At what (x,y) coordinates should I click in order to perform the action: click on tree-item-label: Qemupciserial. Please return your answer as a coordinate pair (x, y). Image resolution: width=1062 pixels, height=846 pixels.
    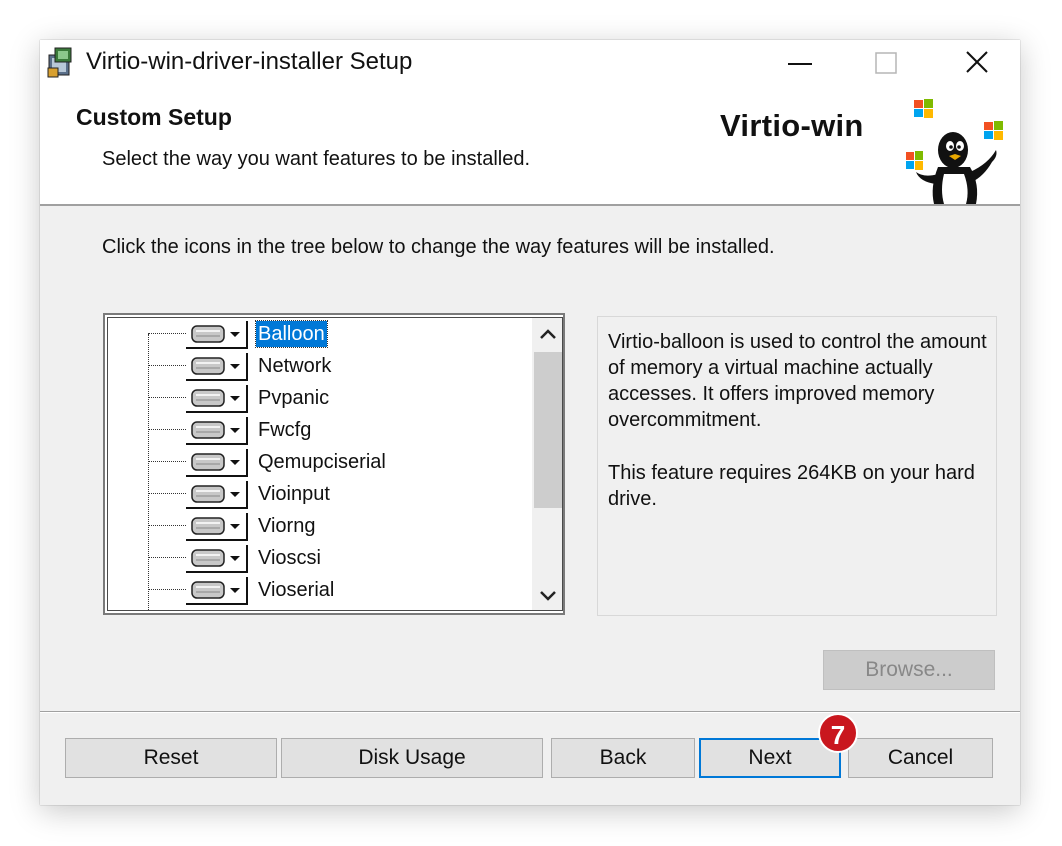
    Looking at the image, I should click on (322, 462).